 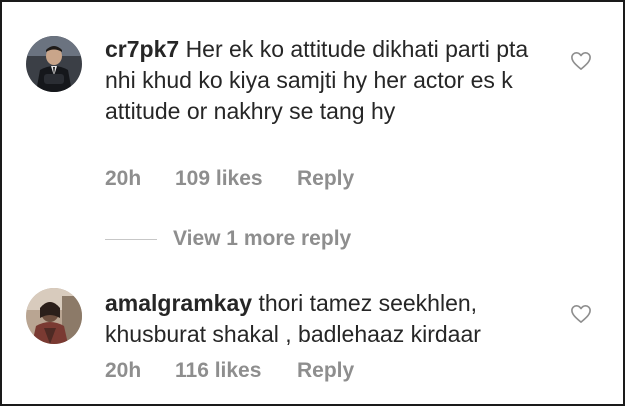 I want to click on view-more-replies-button: View 1 more reply, so click(x=228, y=239).